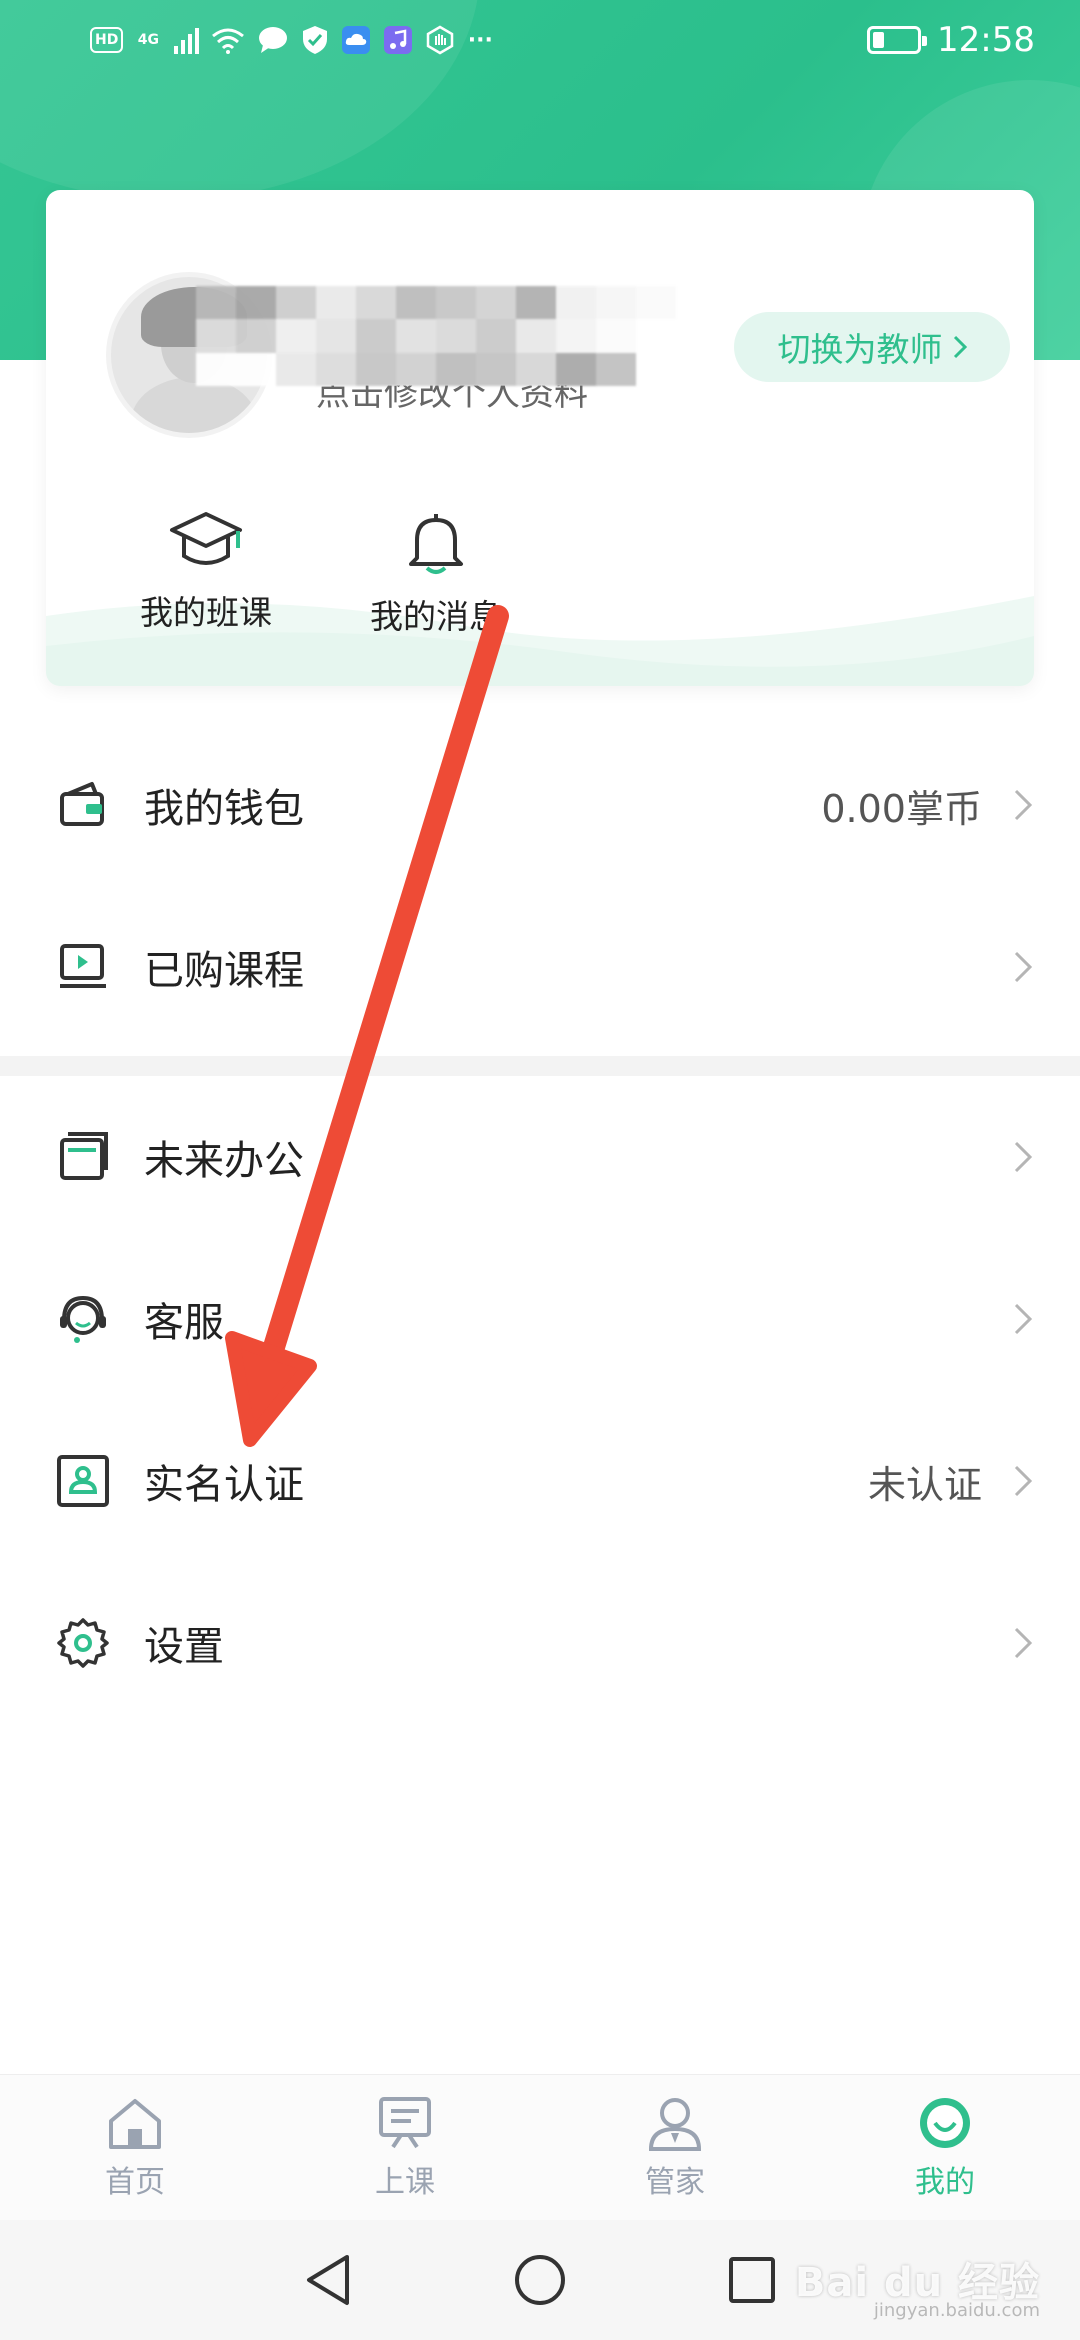 The width and height of the screenshot is (1080, 2340). What do you see at coordinates (398, 40) in the screenshot?
I see `music-icon` at bounding box center [398, 40].